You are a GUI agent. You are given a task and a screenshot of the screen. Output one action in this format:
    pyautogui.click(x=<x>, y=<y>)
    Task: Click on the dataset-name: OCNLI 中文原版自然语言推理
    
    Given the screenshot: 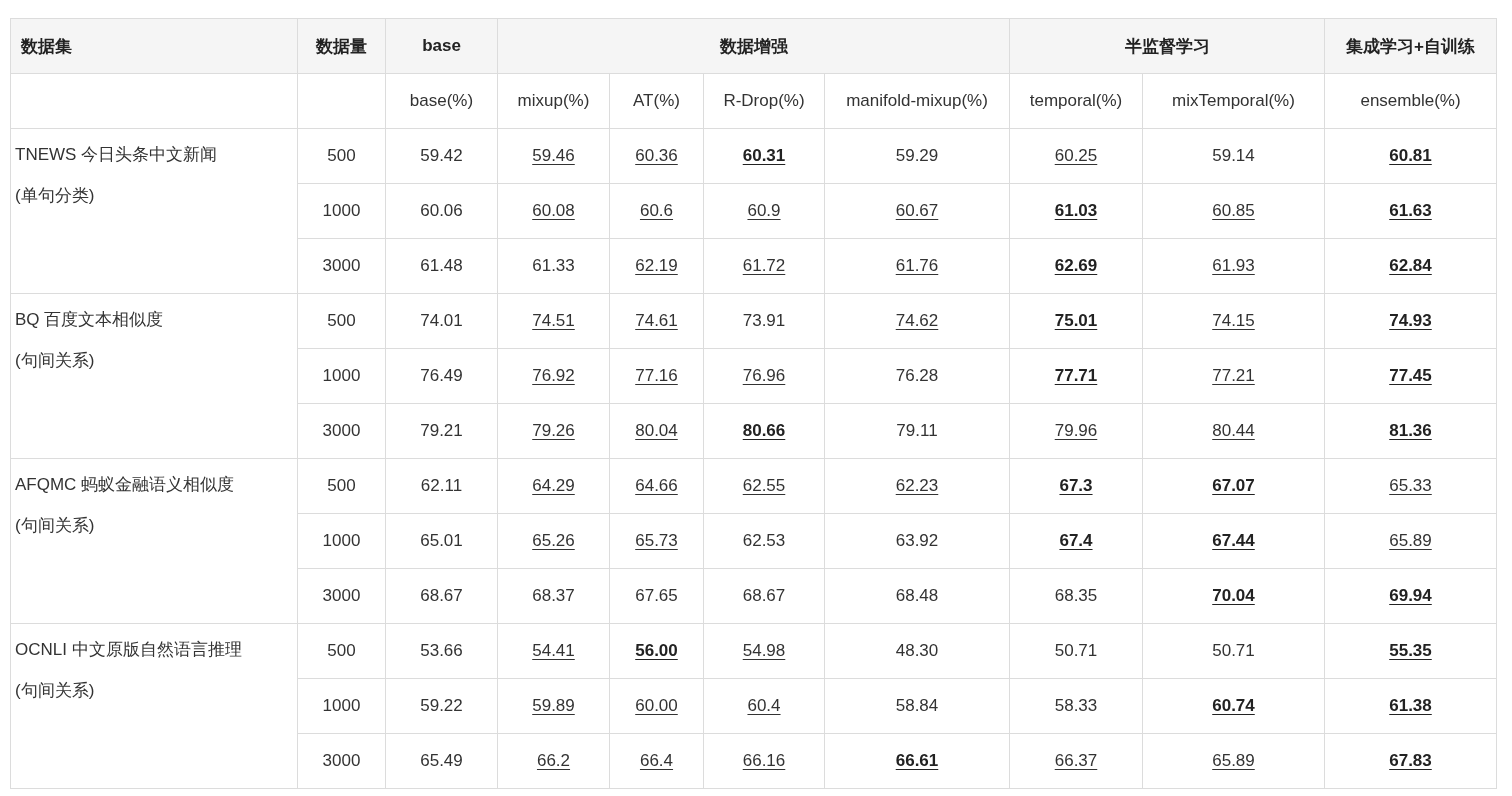 What is the action you would take?
    pyautogui.click(x=129, y=650)
    